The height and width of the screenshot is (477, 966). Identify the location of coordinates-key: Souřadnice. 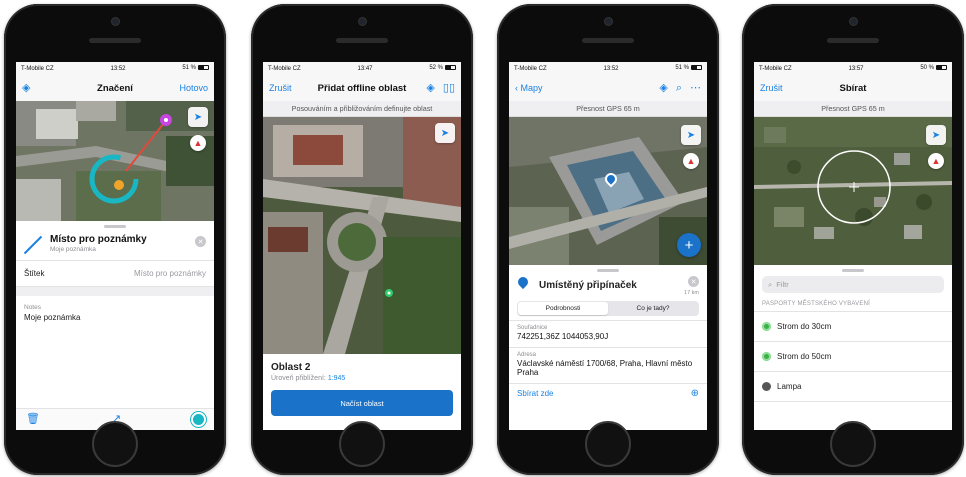
(532, 328).